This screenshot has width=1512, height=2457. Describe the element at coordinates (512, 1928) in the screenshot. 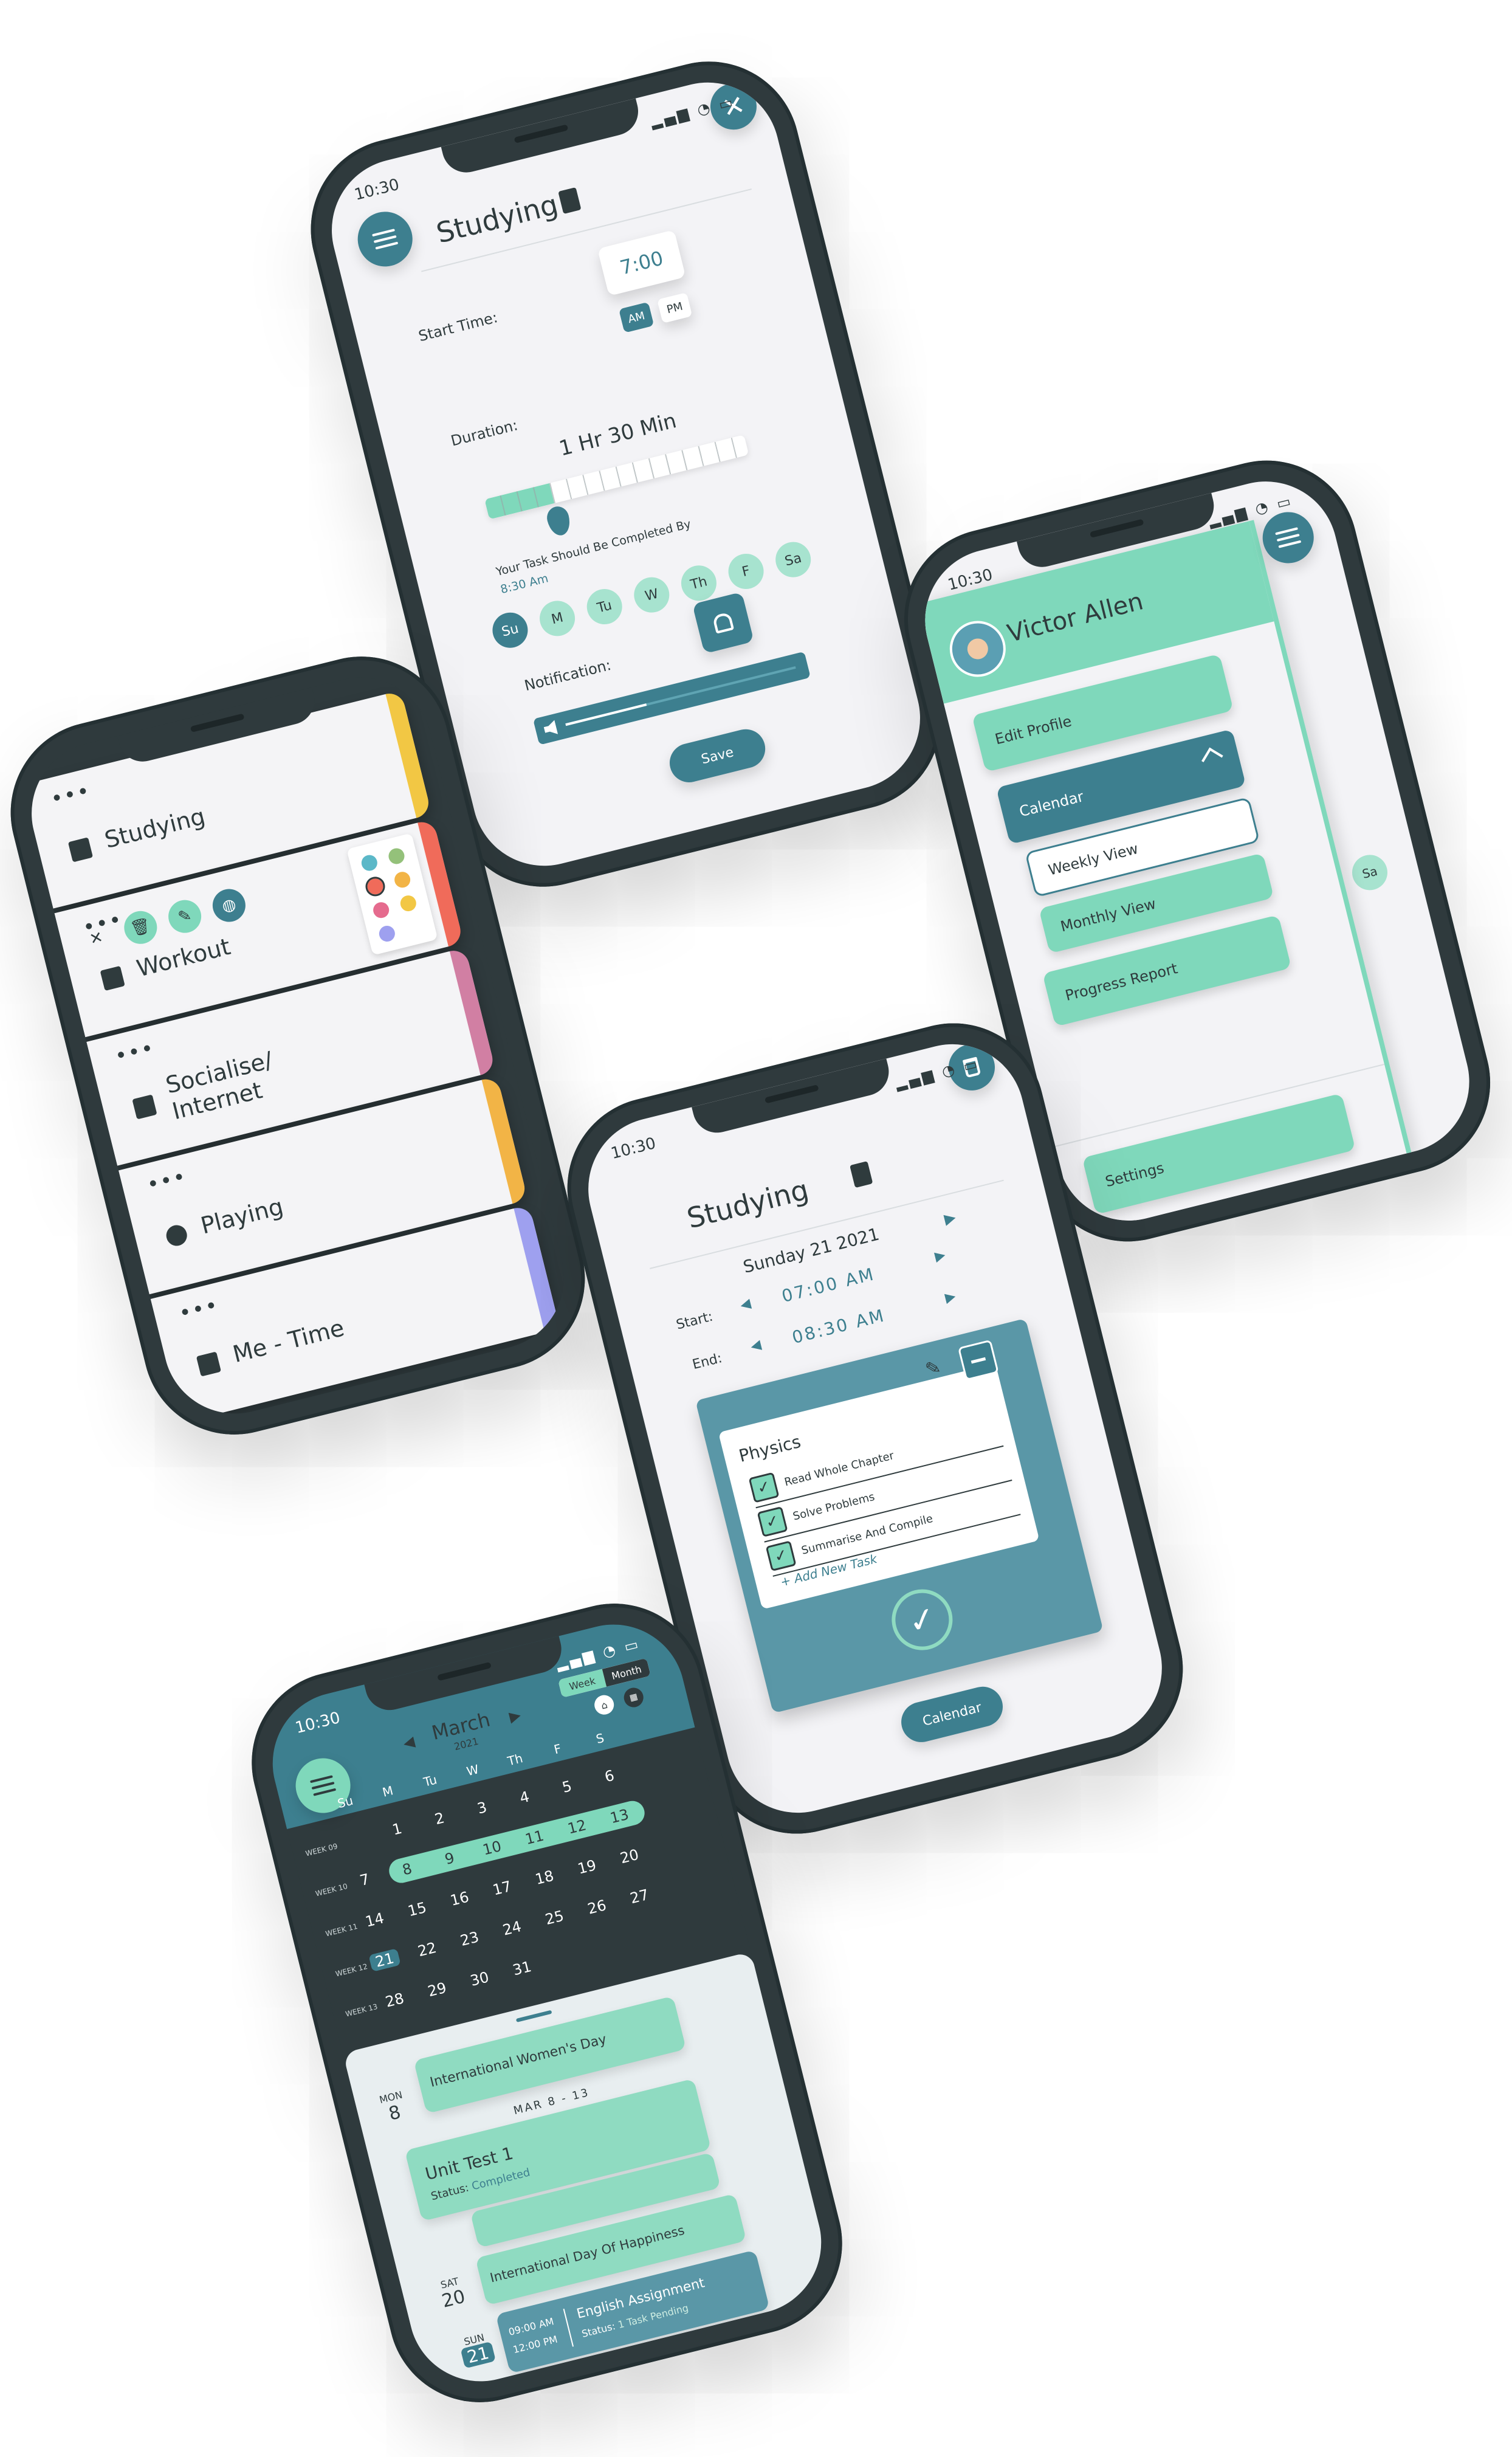

I see `calendar-day: 24` at that location.